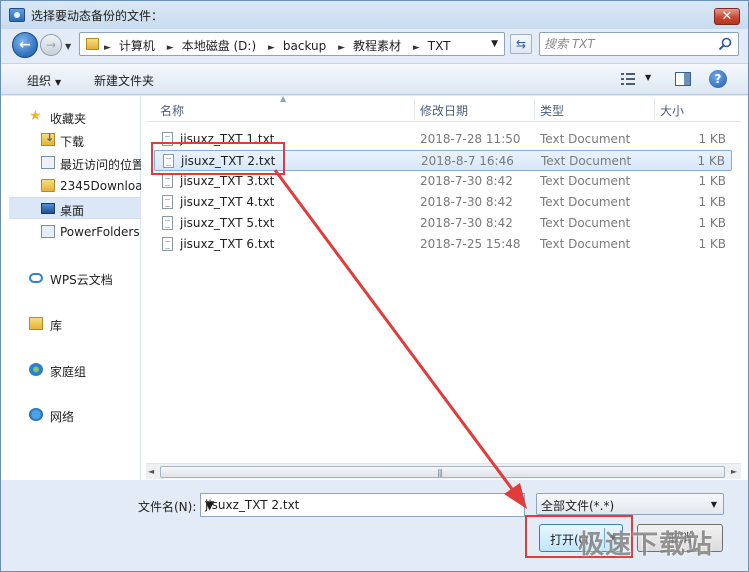  Describe the element at coordinates (648, 77) in the screenshot. I see `view-dropdown-icon: ▼` at that location.